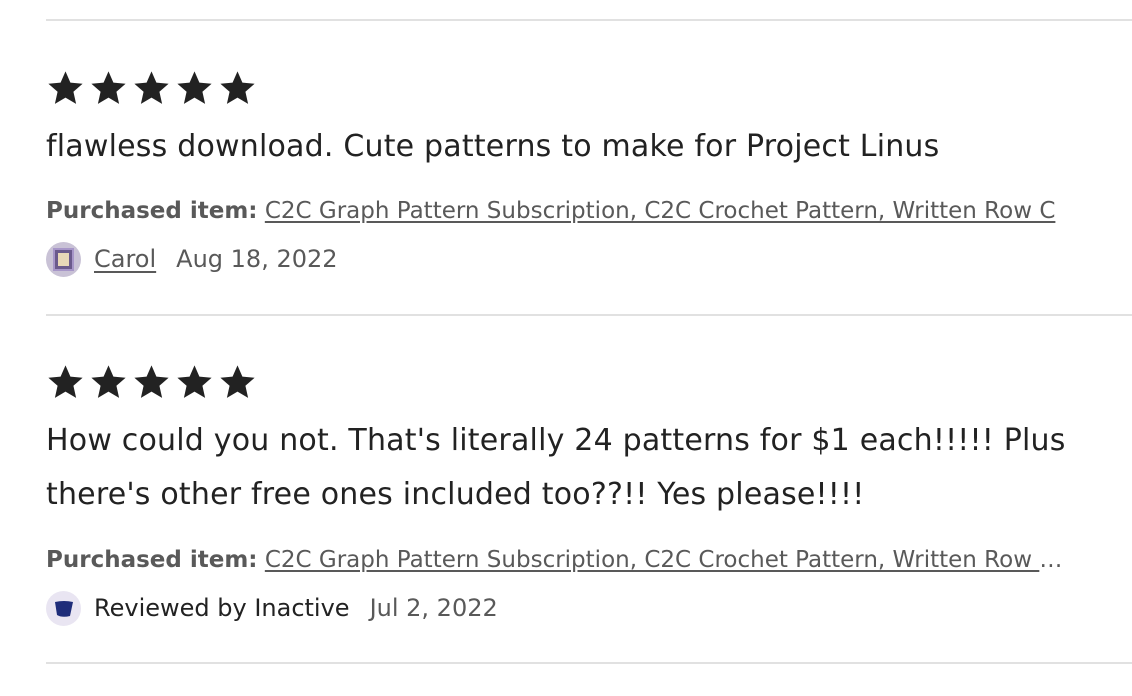 This screenshot has height=696, width=1132. I want to click on avatar-image, so click(63, 259).